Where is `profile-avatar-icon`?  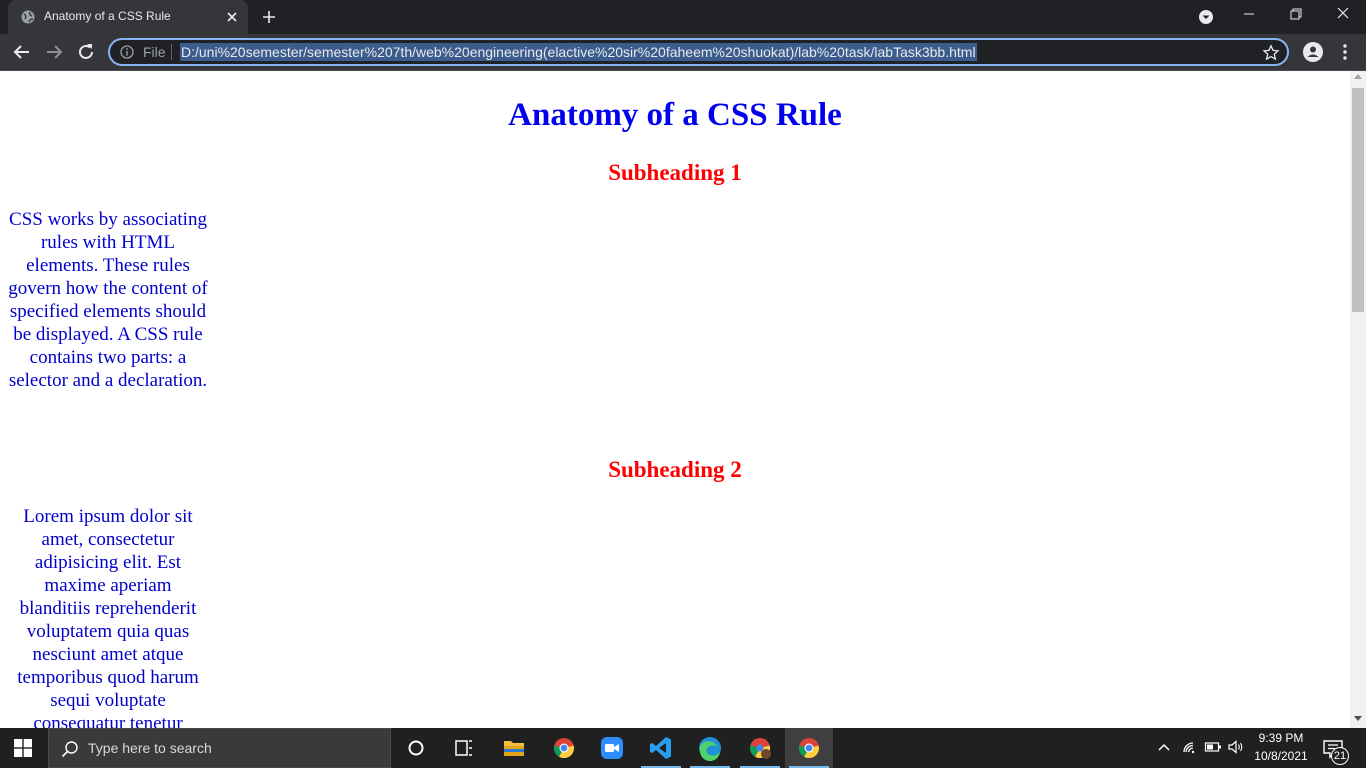
profile-avatar-icon is located at coordinates (1313, 52).